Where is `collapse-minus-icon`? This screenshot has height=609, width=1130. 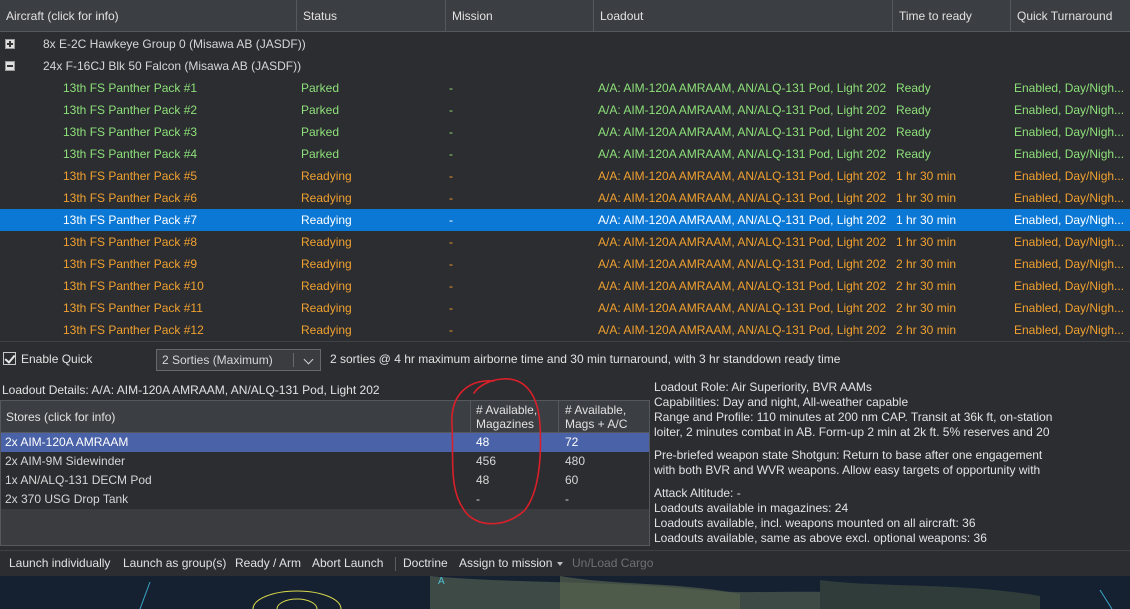 collapse-minus-icon is located at coordinates (10, 66).